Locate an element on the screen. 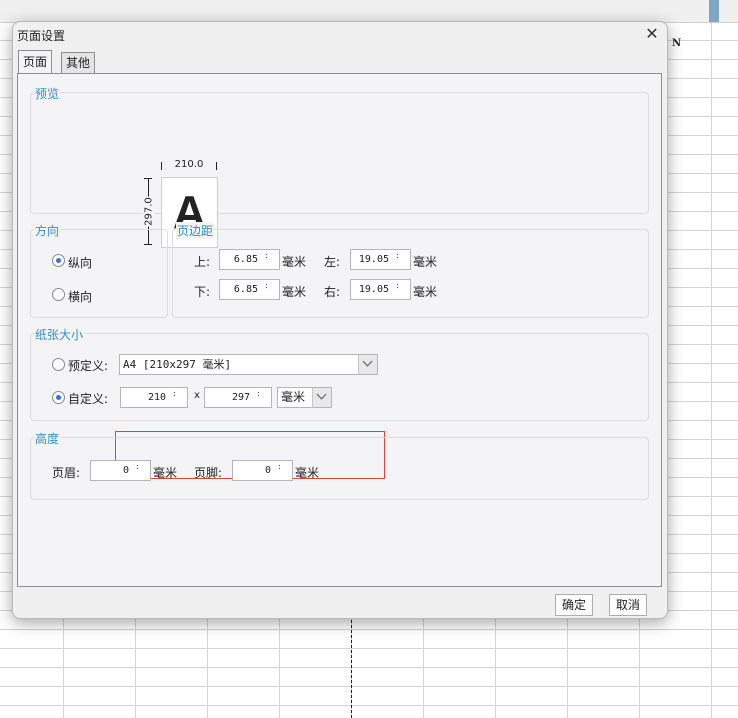 The image size is (738, 718). preview-width-label: 210.0 is located at coordinates (189, 164).